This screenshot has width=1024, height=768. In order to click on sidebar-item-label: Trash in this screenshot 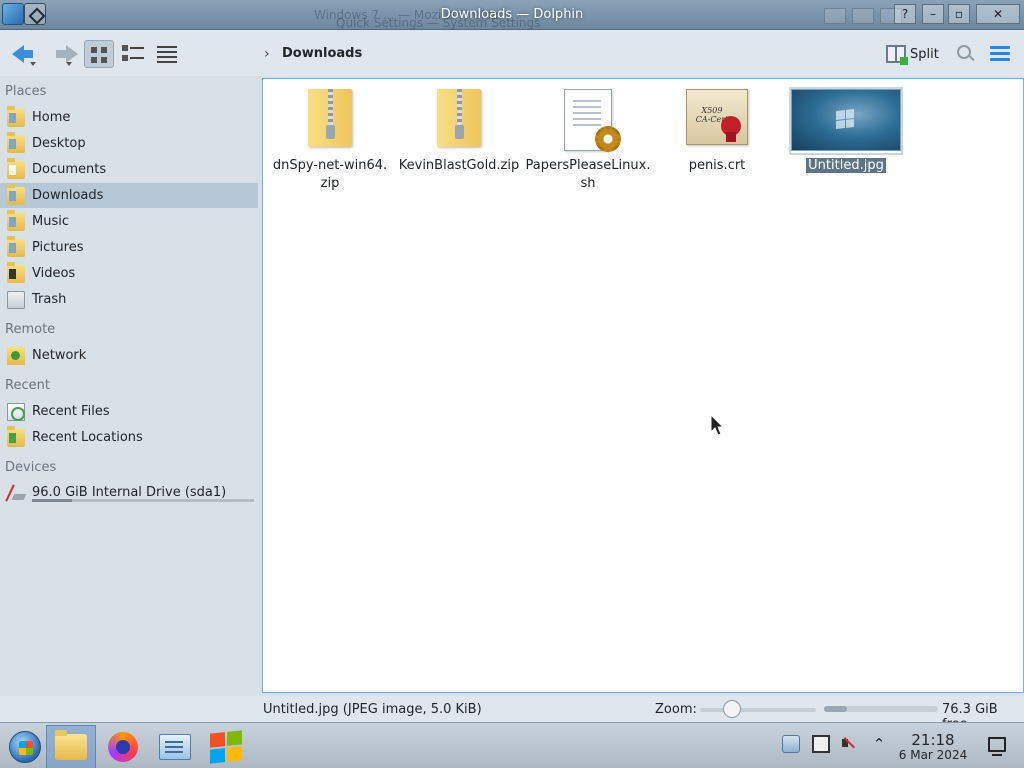, I will do `click(49, 299)`.